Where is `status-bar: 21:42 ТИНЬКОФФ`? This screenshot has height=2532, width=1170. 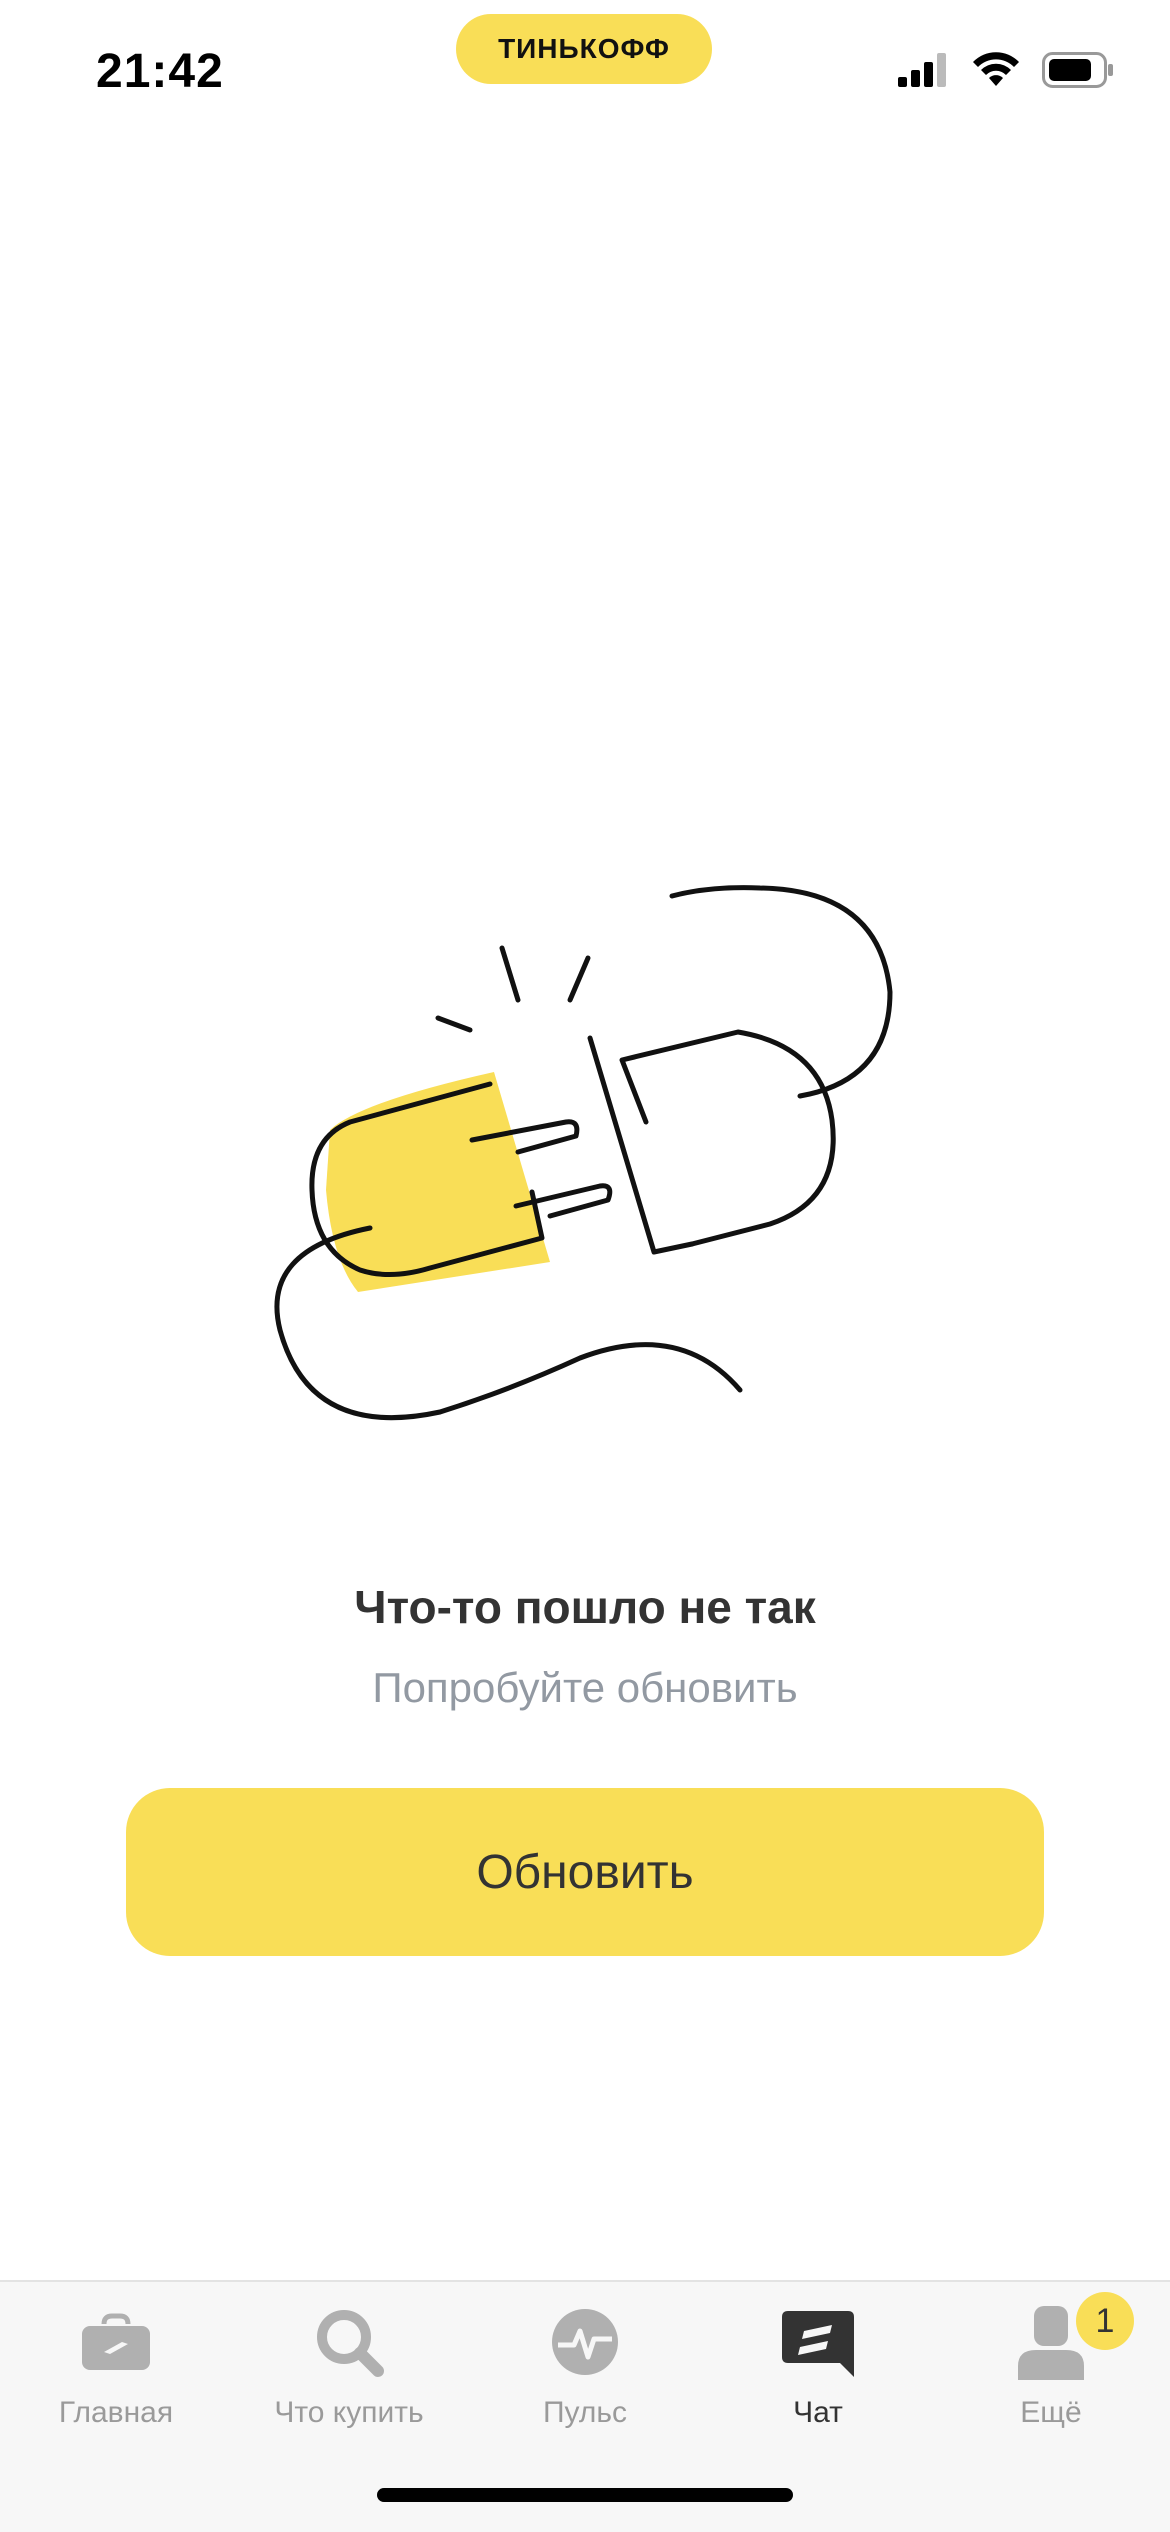
status-bar: 21:42 ТИНЬКОФФ is located at coordinates (585, 70).